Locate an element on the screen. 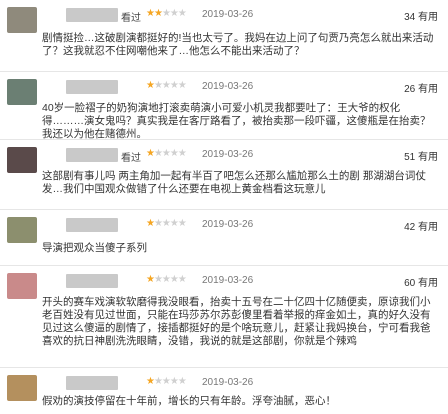 This screenshot has height=414, width=448. review-text: 假劝的演技停留在十年前，增长的只有年龄。浮夸油腻，恶心！ is located at coordinates (189, 401).